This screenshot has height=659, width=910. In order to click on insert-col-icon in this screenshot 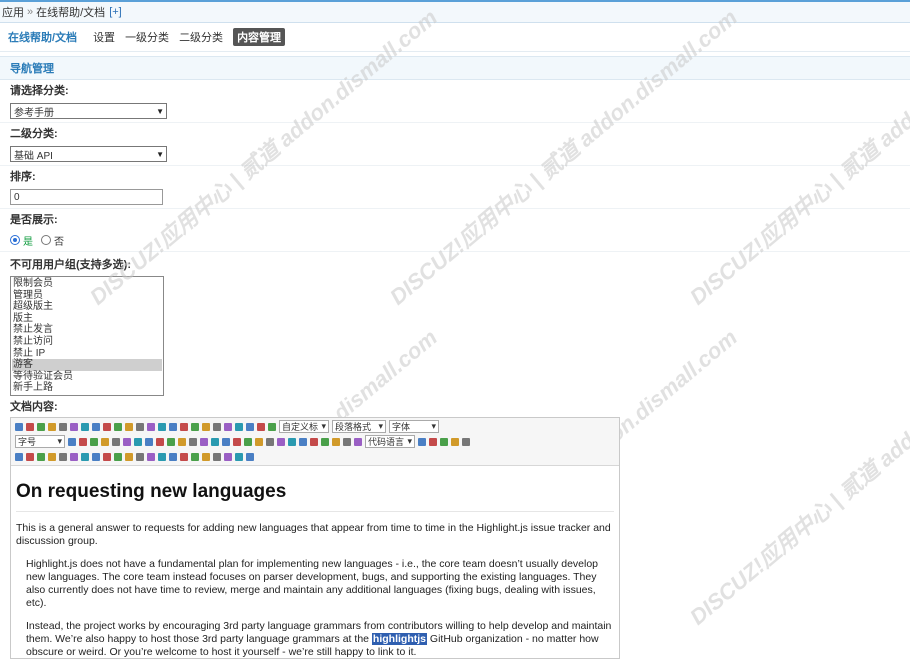, I will do `click(118, 456)`.